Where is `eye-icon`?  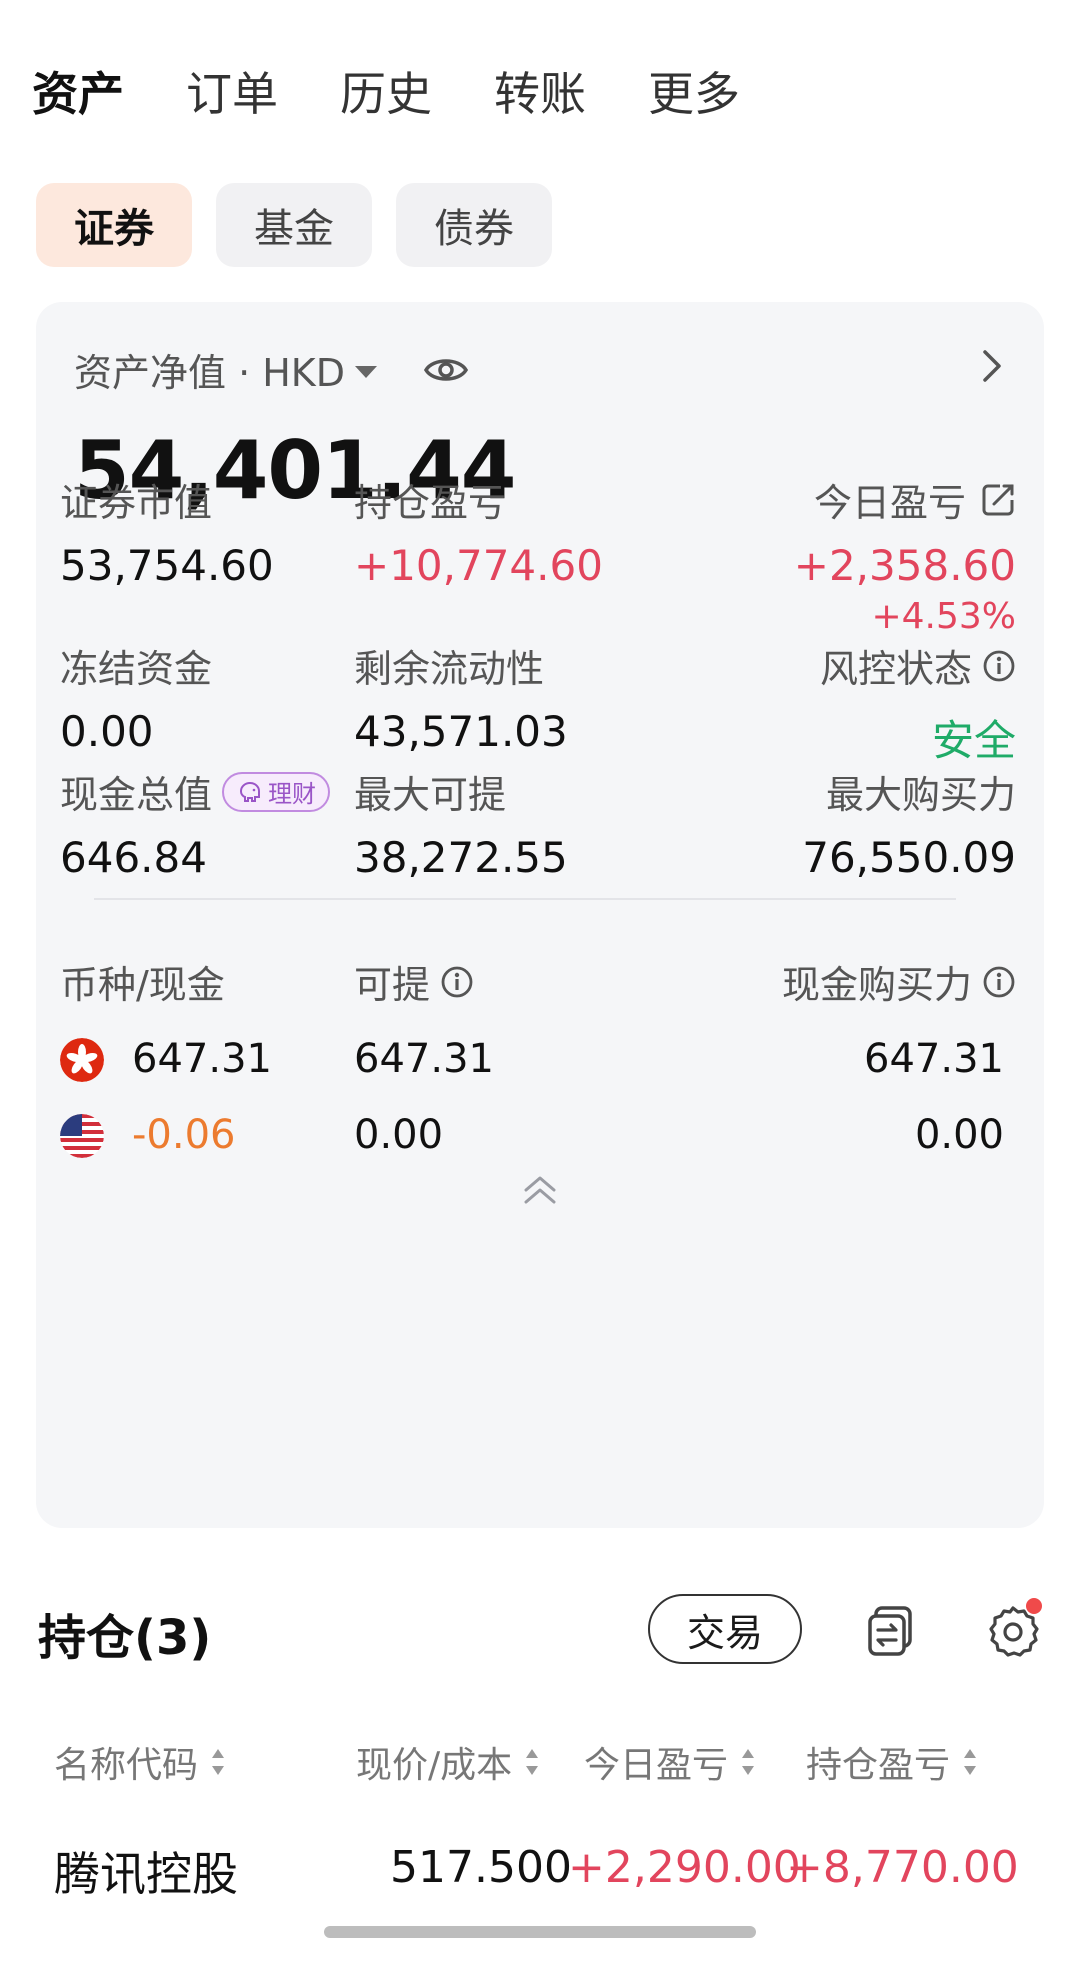 eye-icon is located at coordinates (446, 370).